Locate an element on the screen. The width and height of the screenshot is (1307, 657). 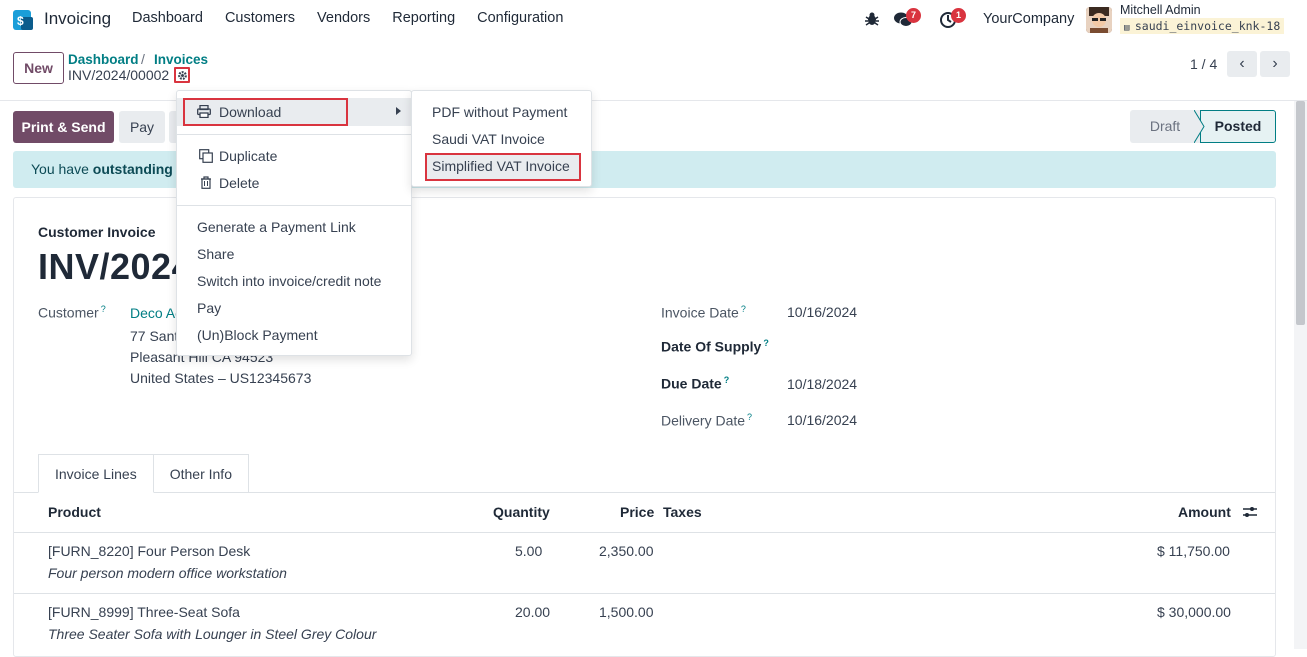
chevron-right-icon: › is located at coordinates (1275, 63).